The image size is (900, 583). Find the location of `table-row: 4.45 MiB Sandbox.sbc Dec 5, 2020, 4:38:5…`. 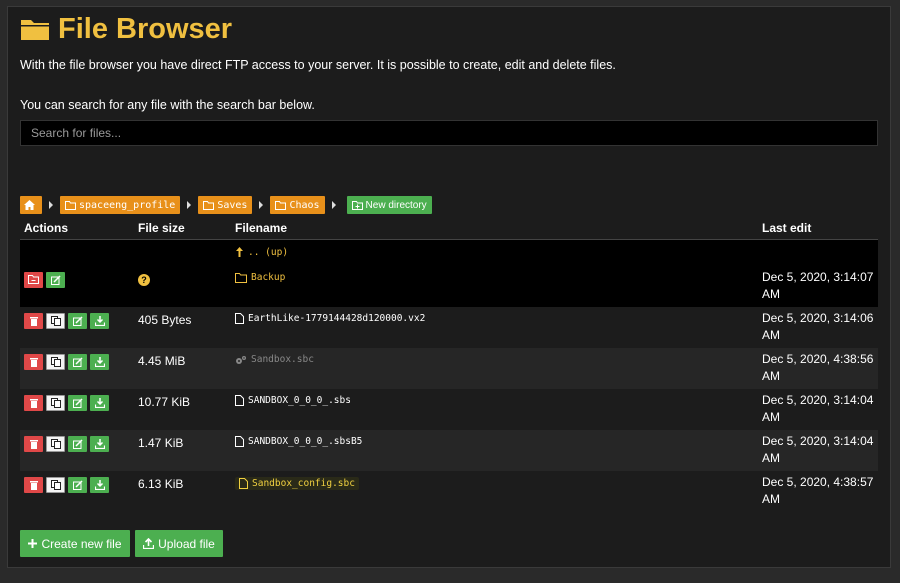

table-row: 4.45 MiB Sandbox.sbc Dec 5, 2020, 4:38:5… is located at coordinates (449, 368).